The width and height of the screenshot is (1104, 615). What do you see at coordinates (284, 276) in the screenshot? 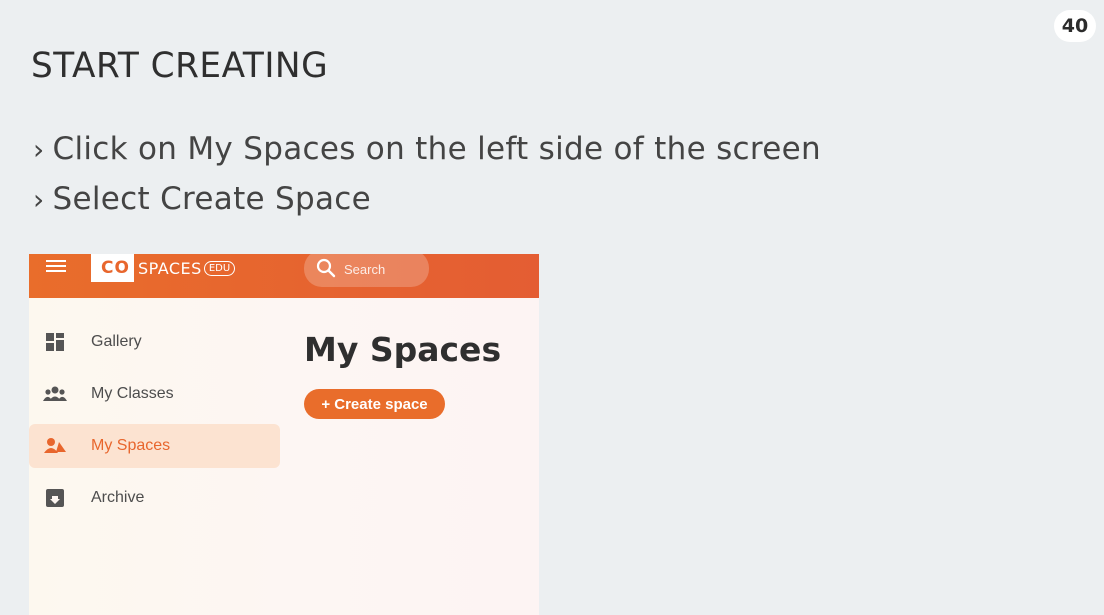
I see `app-header: CO SPACES EDU Search` at bounding box center [284, 276].